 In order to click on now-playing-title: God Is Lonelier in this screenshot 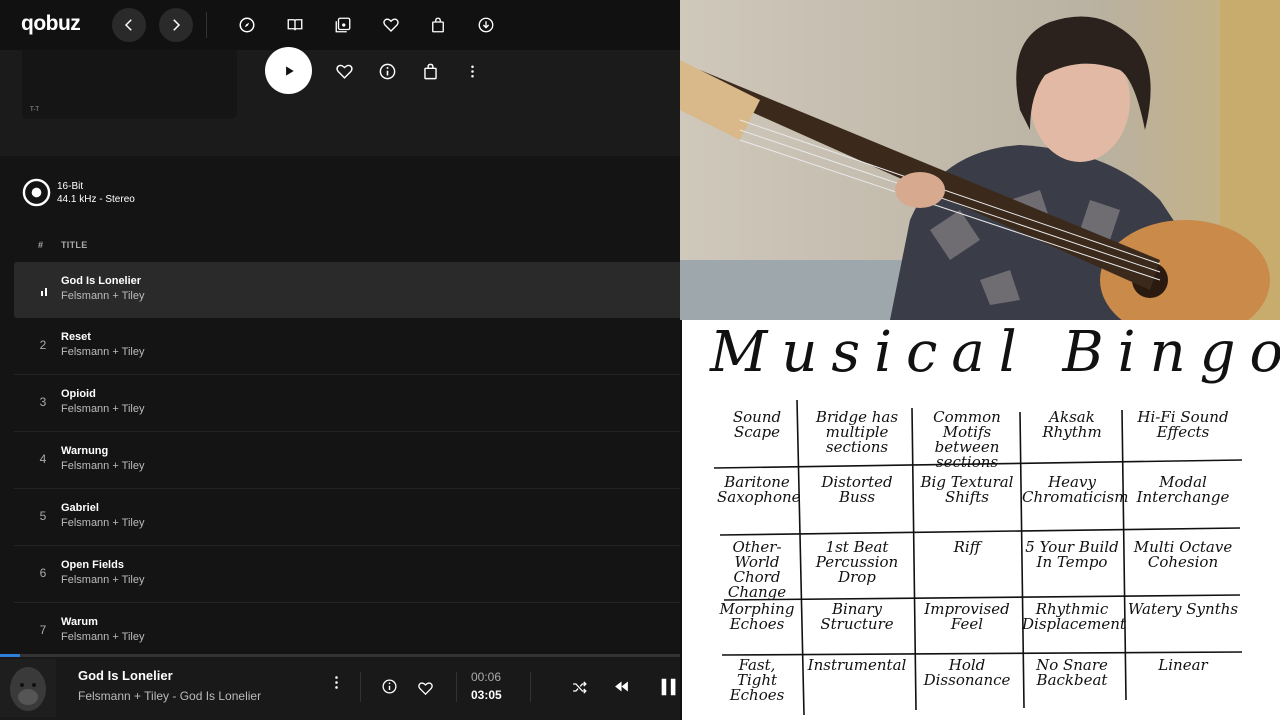, I will do `click(125, 675)`.